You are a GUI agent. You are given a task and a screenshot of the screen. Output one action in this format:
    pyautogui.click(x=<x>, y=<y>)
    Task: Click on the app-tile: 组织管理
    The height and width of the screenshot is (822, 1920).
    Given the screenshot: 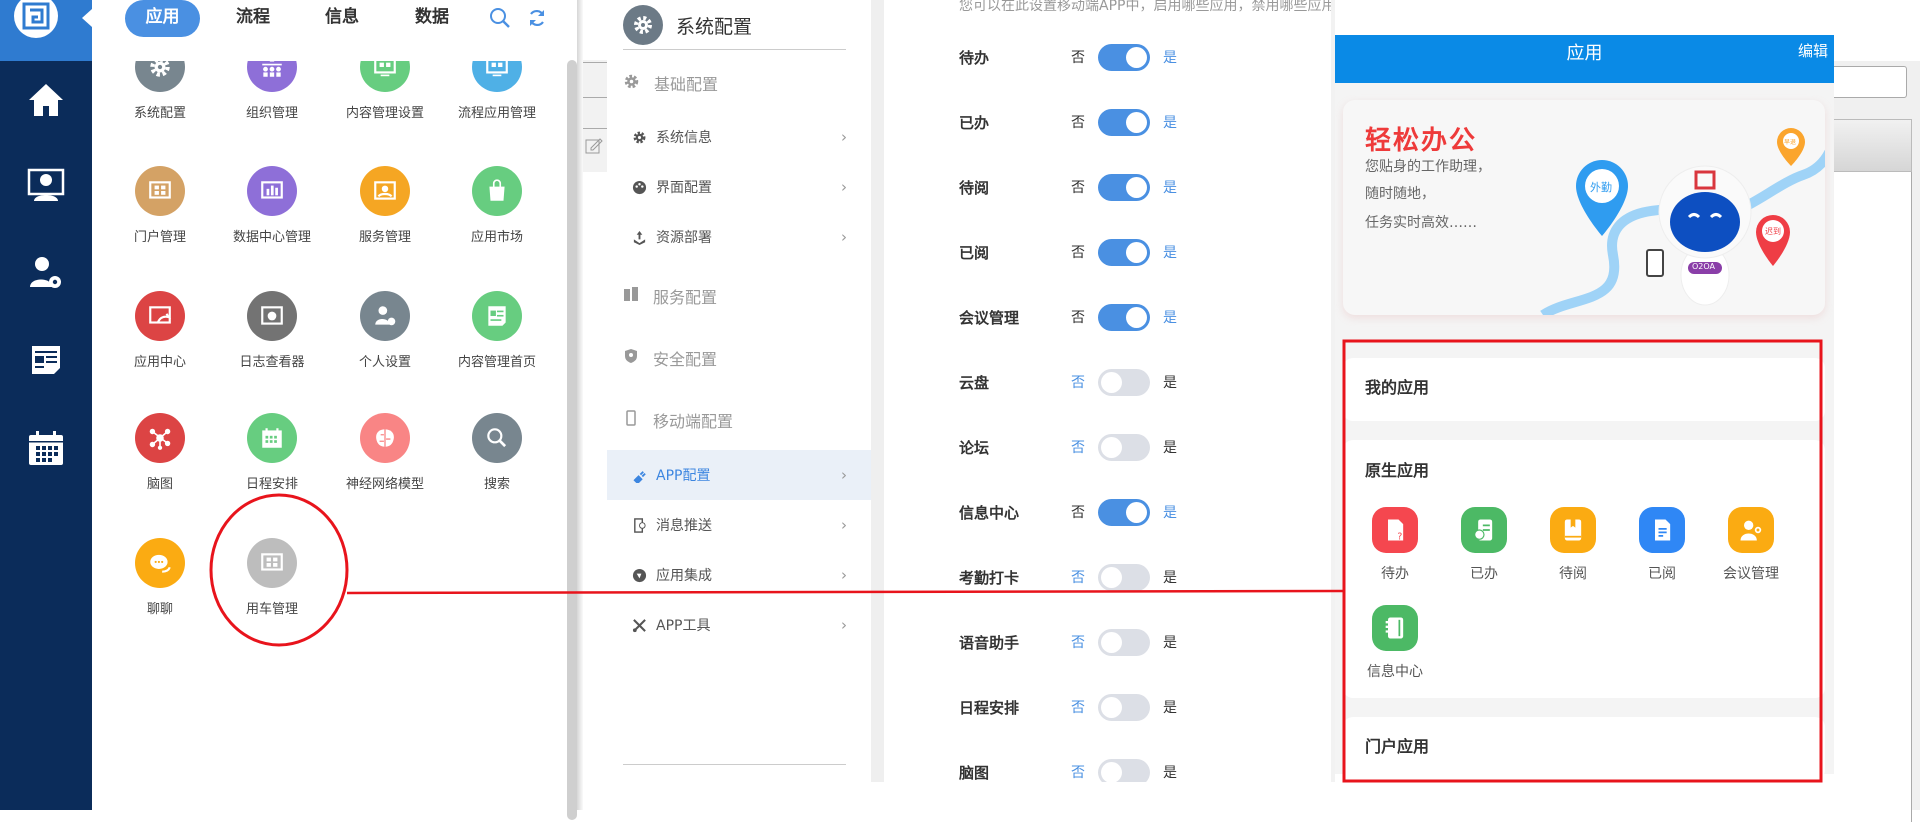 What is the action you would take?
    pyautogui.click(x=272, y=91)
    